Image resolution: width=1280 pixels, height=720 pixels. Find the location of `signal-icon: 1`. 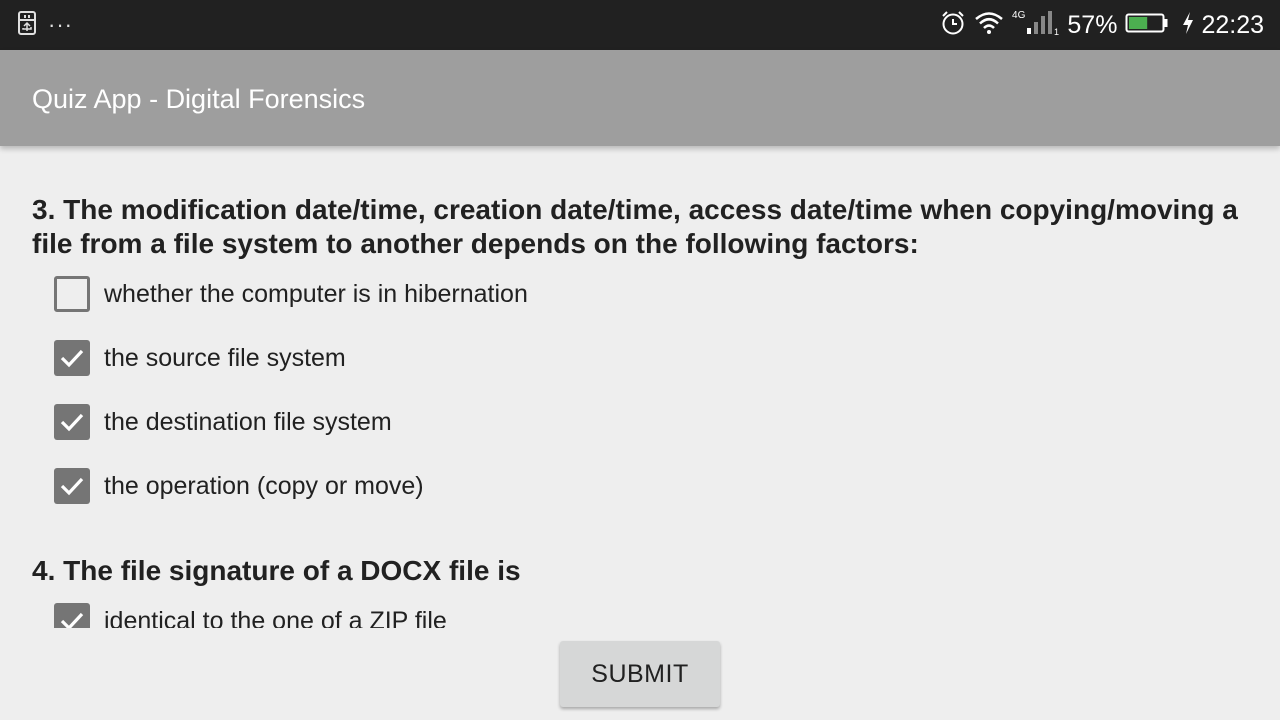

signal-icon: 1 is located at coordinates (1042, 25).